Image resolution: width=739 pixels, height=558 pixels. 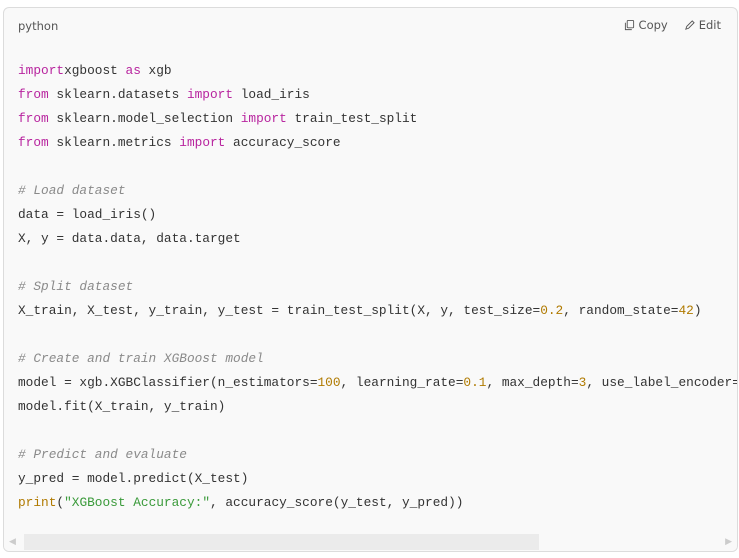 What do you see at coordinates (377, 359) in the screenshot?
I see `code-line: # Create and train XGBoost model` at bounding box center [377, 359].